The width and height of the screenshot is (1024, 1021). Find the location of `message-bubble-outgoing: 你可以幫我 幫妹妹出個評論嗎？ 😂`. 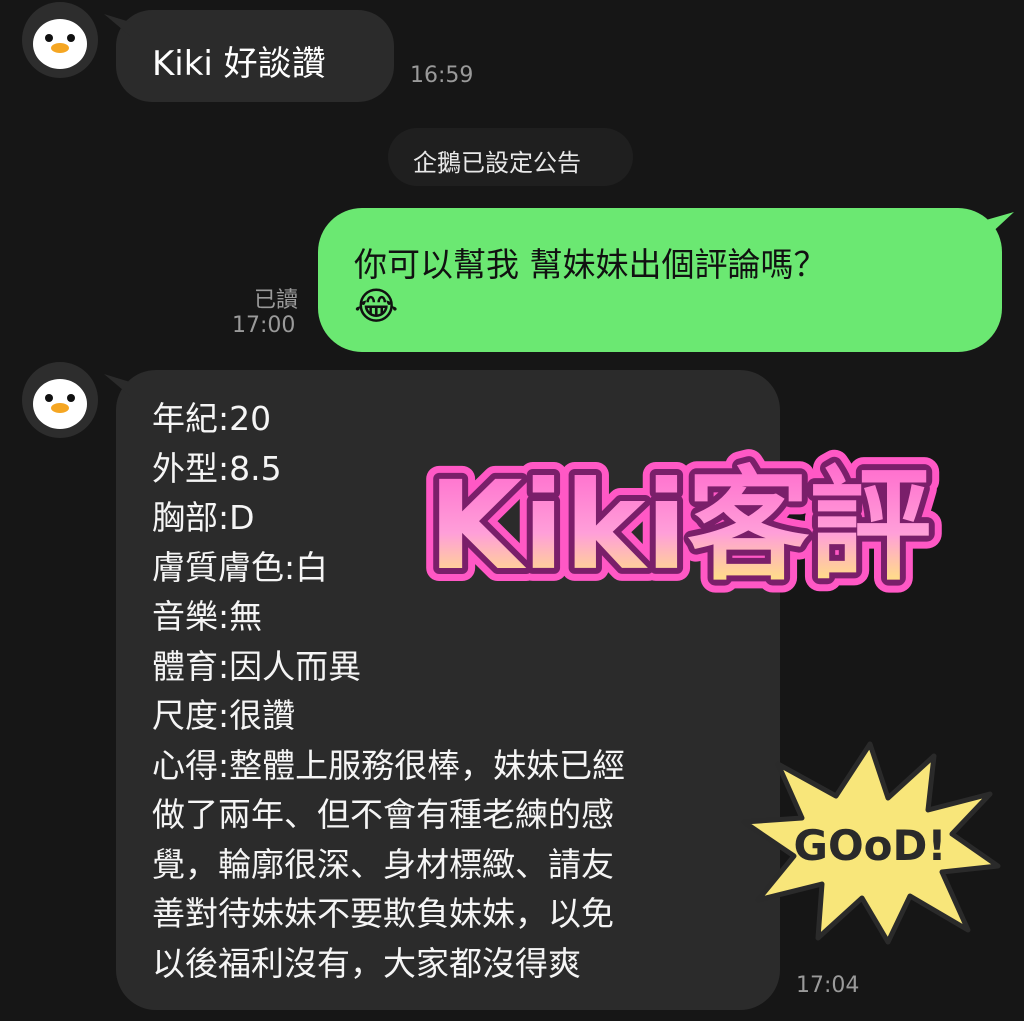

message-bubble-outgoing: 你可以幫我 幫妹妹出個評論嗎？ 😂 is located at coordinates (660, 280).